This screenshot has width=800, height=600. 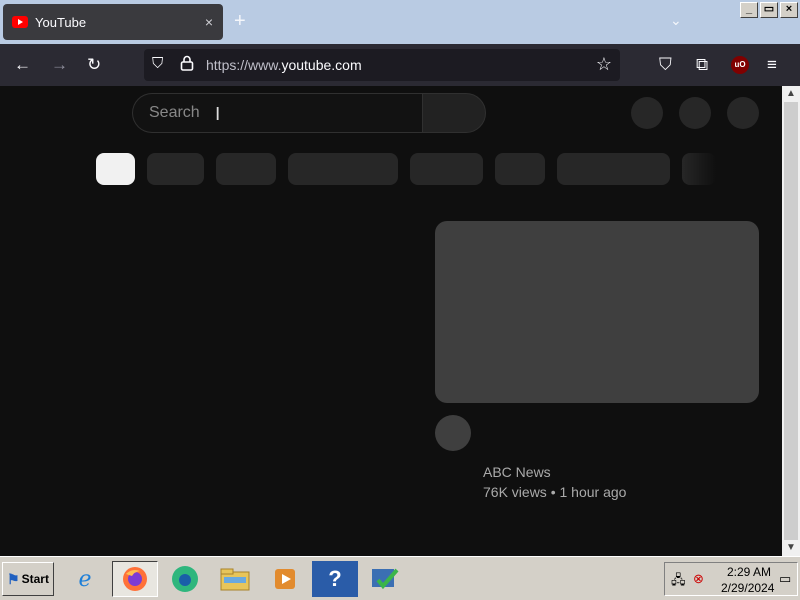 I want to click on menu-icon: ≡, so click(x=772, y=65).